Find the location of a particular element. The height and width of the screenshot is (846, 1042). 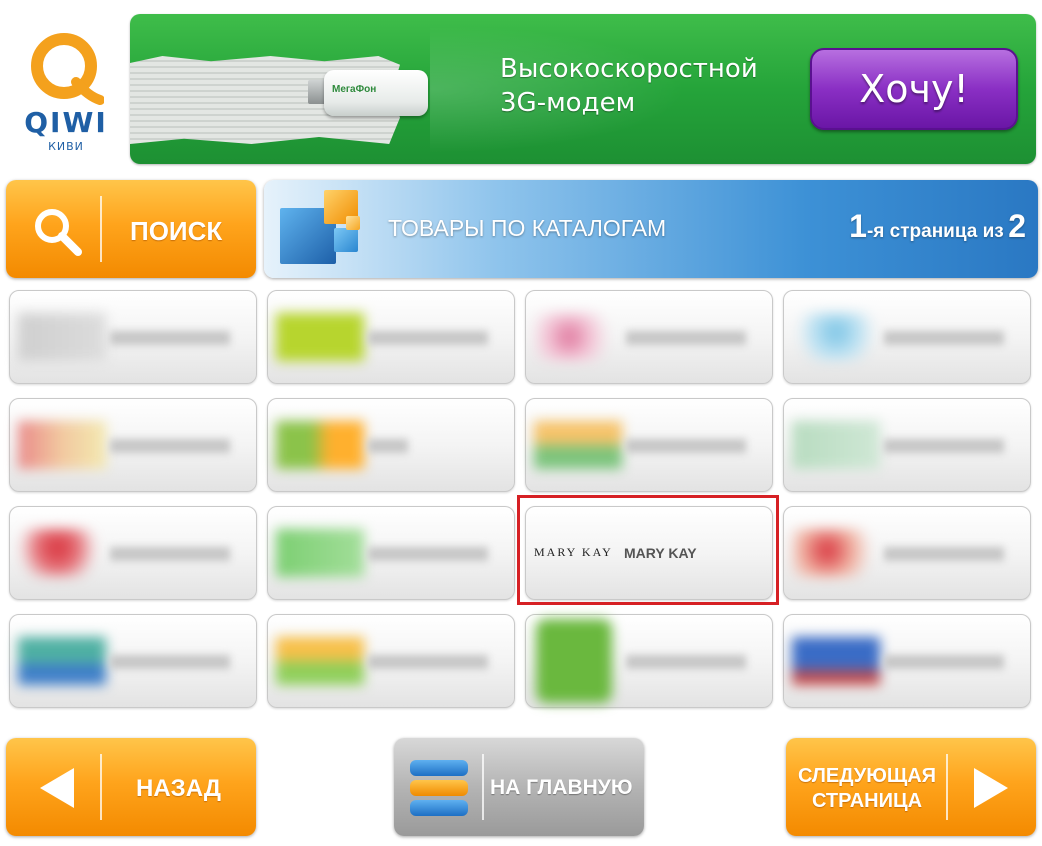

next-divider is located at coordinates (947, 787).